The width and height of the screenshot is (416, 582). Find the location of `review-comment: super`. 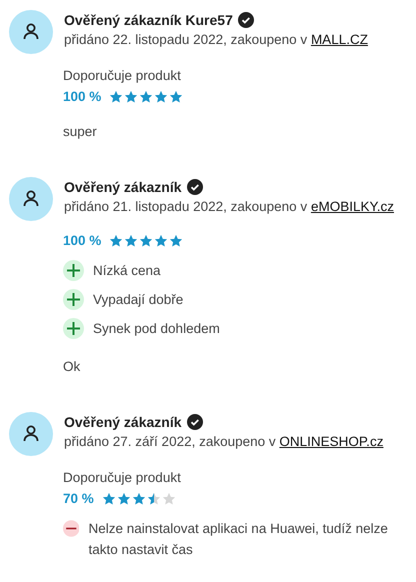

review-comment: super is located at coordinates (80, 131).